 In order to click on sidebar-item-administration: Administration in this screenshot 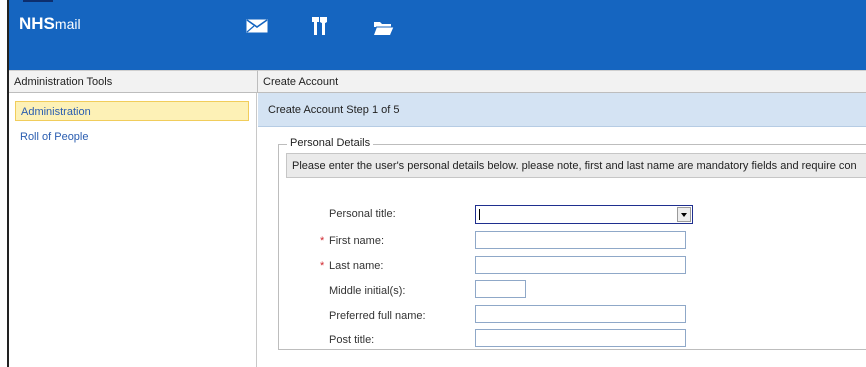, I will do `click(132, 111)`.